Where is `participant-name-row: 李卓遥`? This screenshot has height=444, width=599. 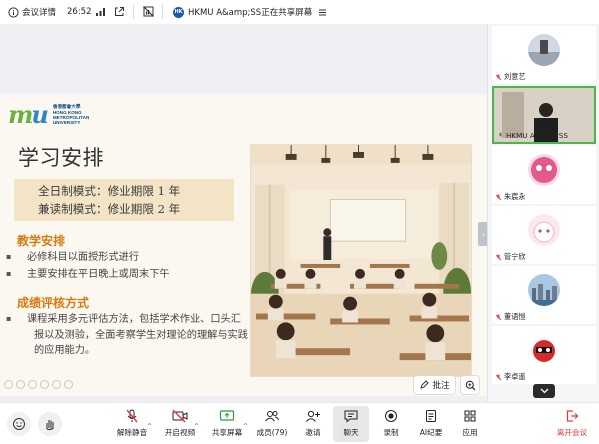 participant-name-row: 李卓遥 is located at coordinates (510, 377).